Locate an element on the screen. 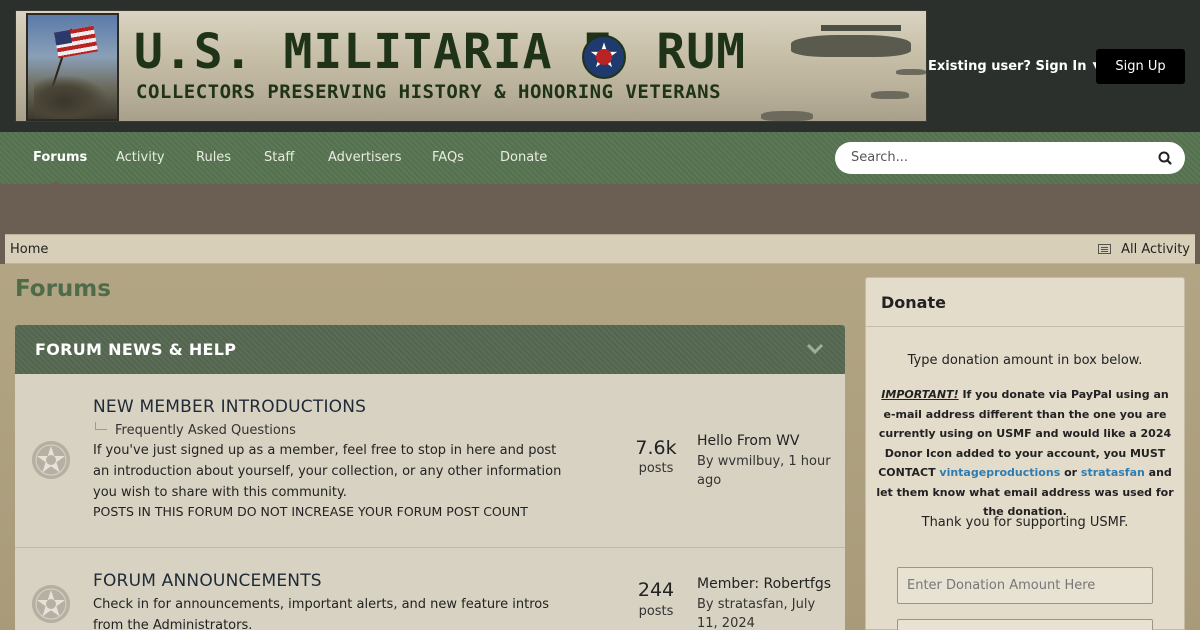  subforum-branch-icon is located at coordinates (101, 426).